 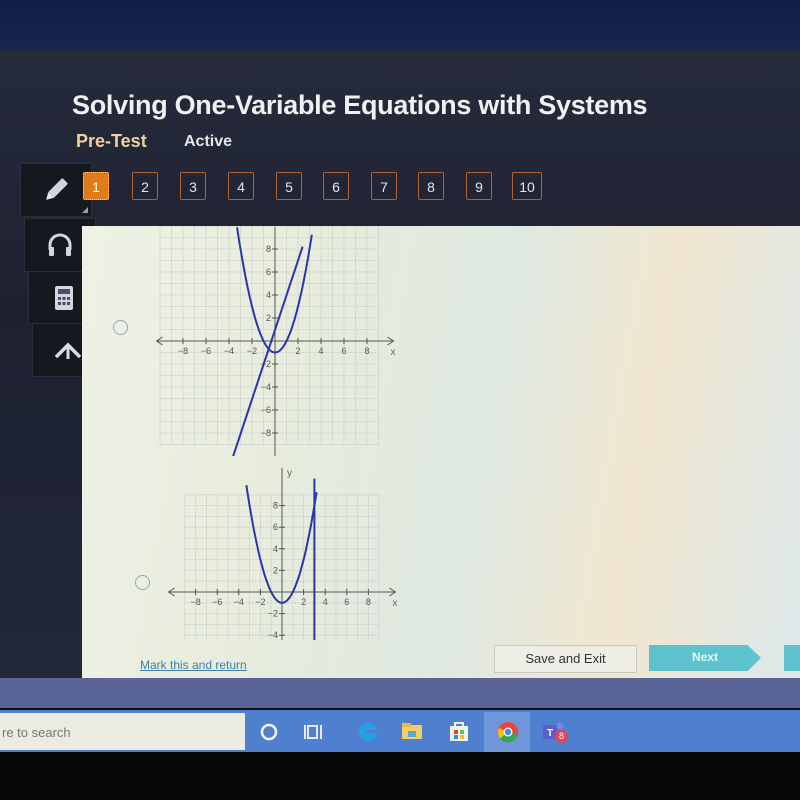 What do you see at coordinates (122, 731) in the screenshot?
I see `taskbar-search-input: re to search` at bounding box center [122, 731].